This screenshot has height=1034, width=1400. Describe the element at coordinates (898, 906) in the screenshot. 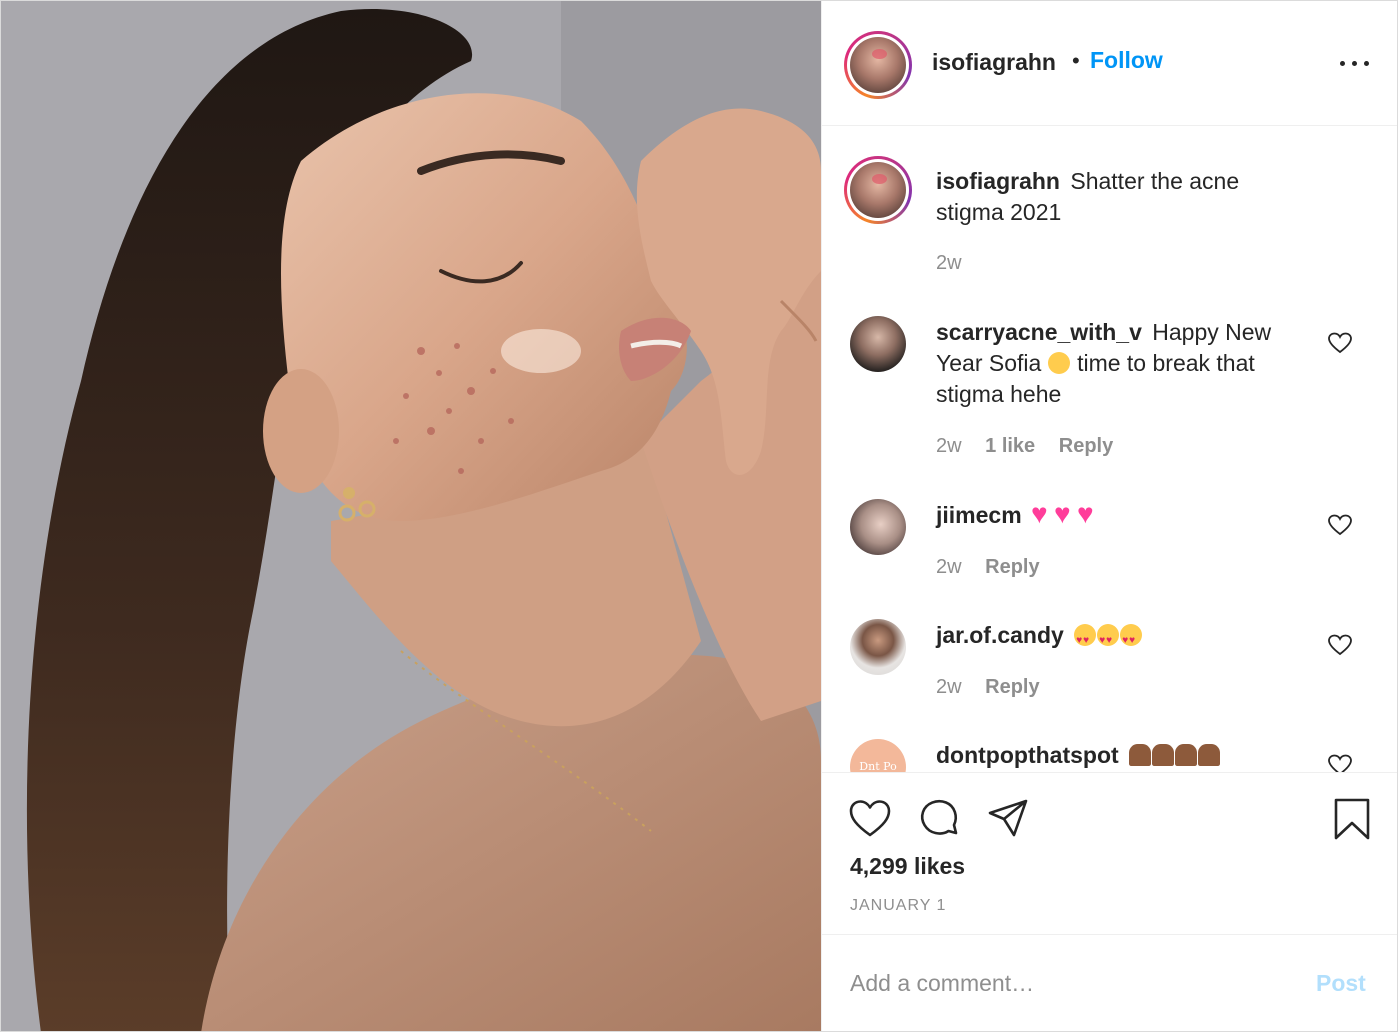

I see `post-date: JANUARY 1` at that location.